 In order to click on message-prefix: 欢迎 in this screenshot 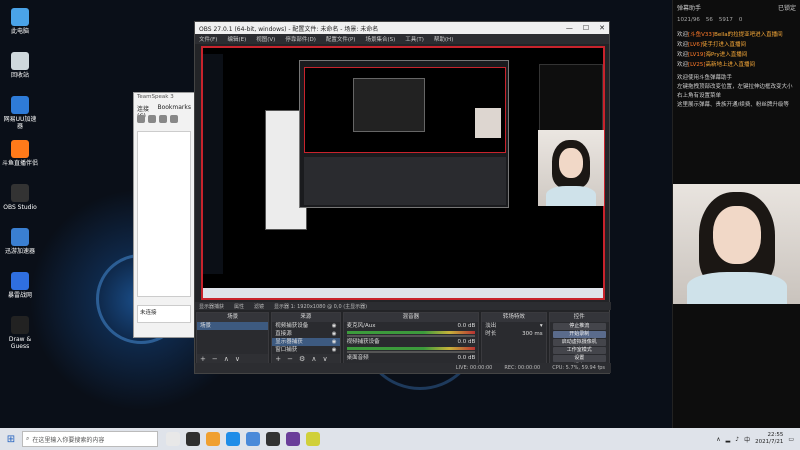, I will do `click(683, 65)`.